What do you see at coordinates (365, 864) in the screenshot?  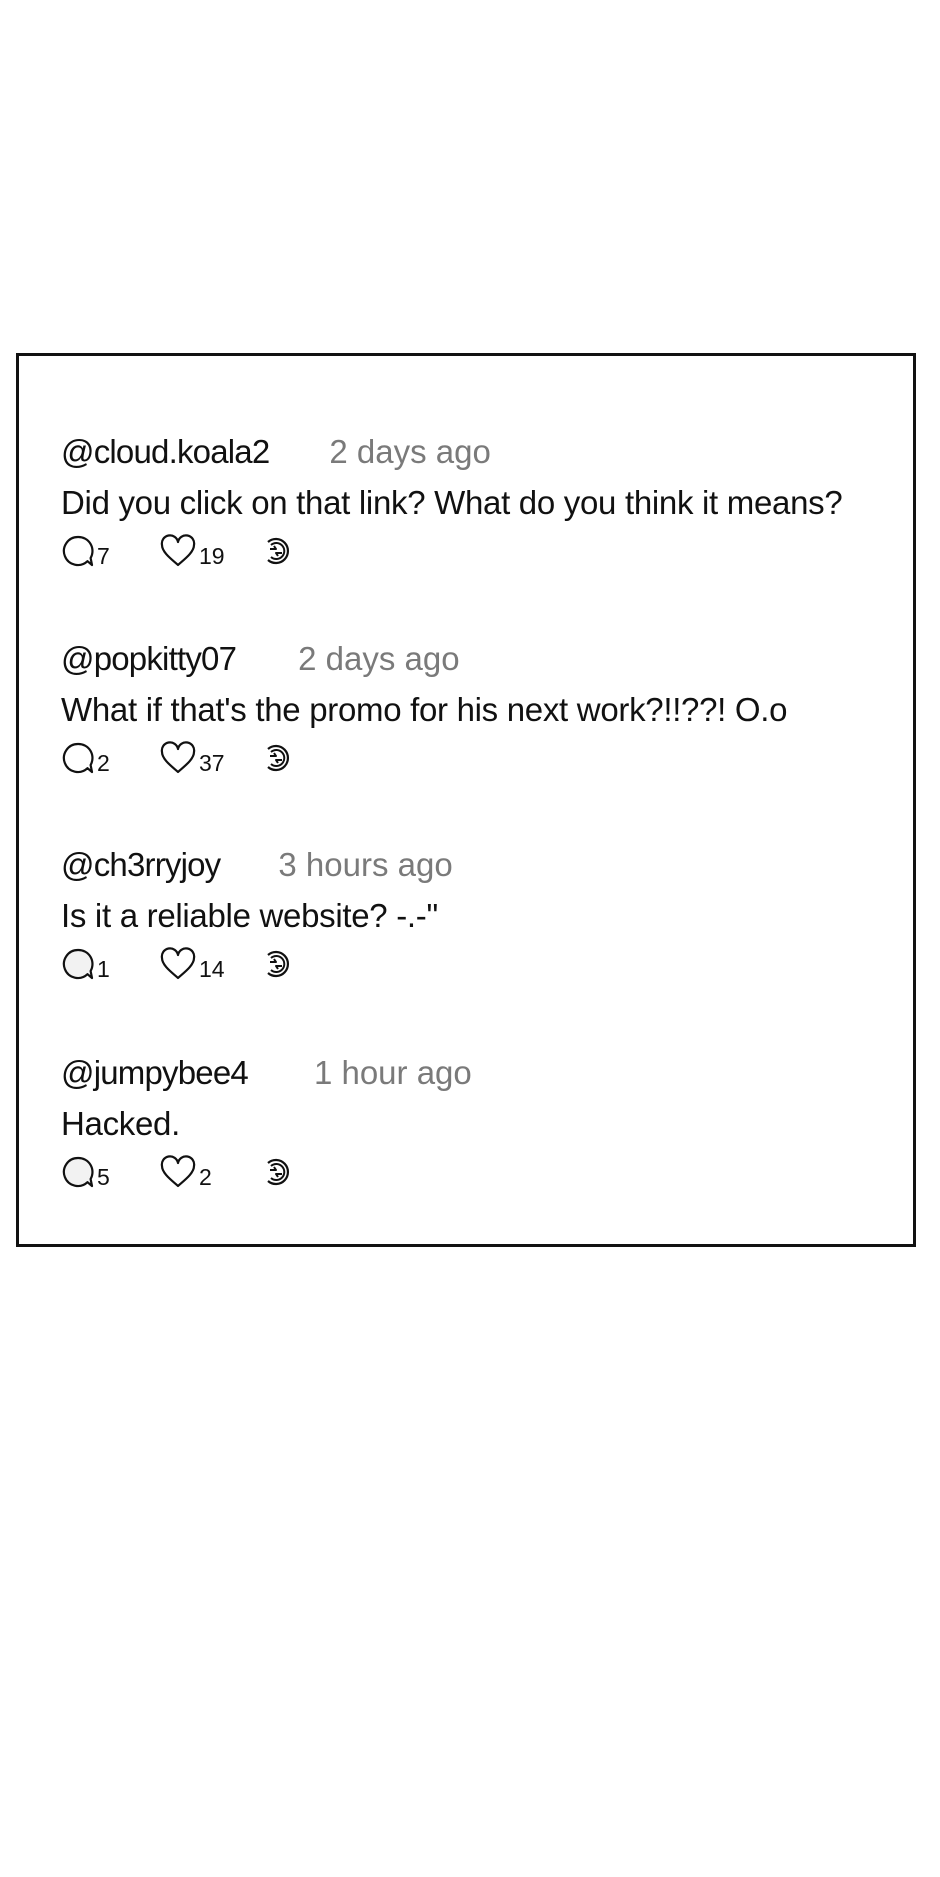 I see `comment-timestamp: 3 hours ago` at bounding box center [365, 864].